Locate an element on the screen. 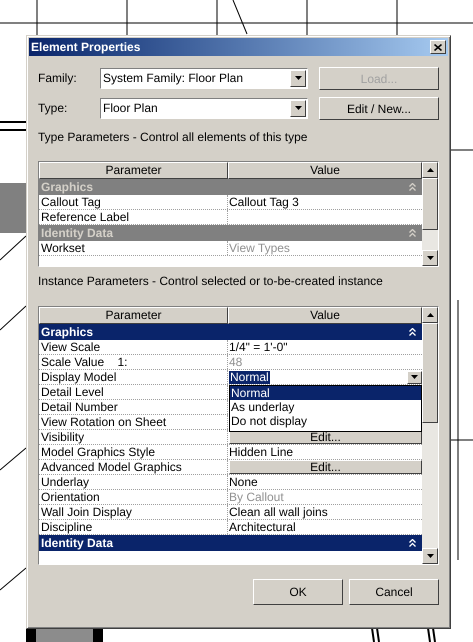 This screenshot has height=642, width=473. value-cell: 1/4" = 1'-0" is located at coordinates (258, 347).